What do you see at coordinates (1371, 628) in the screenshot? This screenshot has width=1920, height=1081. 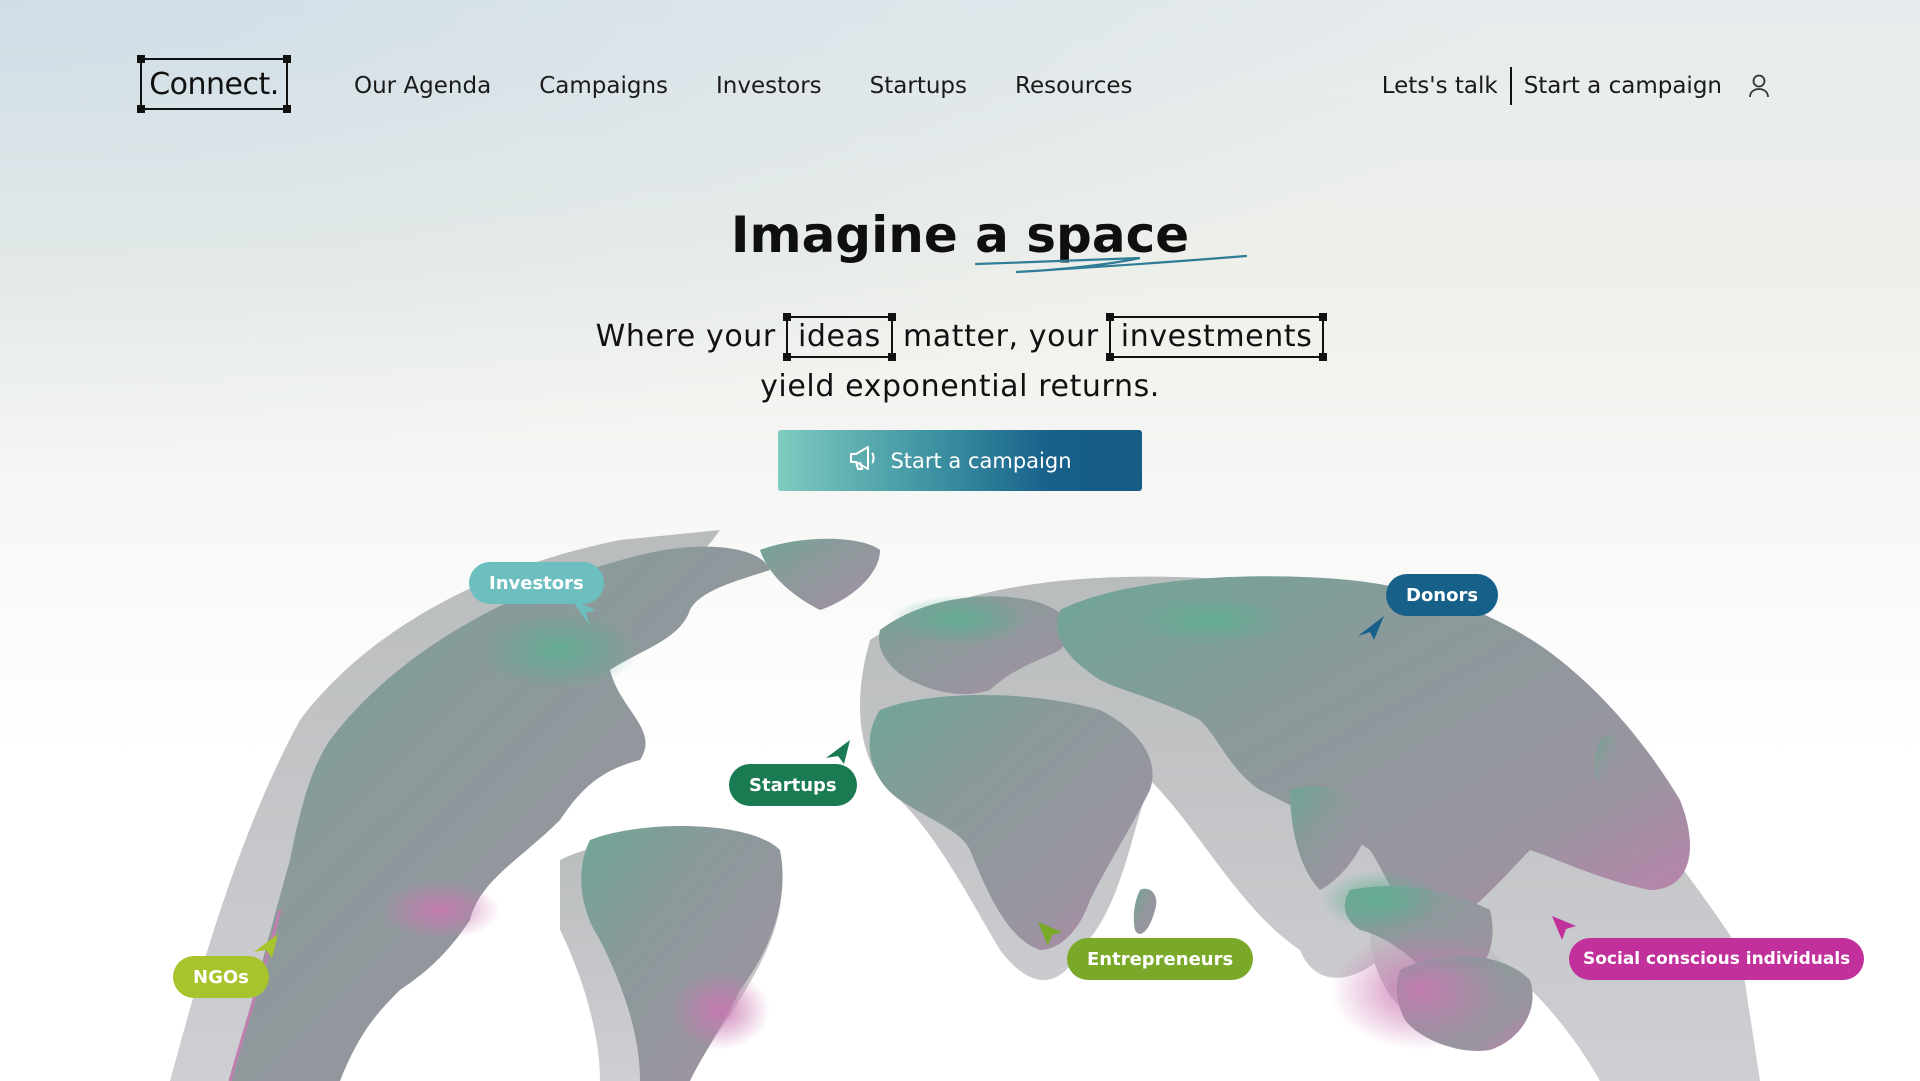 I see `donors-pointer-icon` at bounding box center [1371, 628].